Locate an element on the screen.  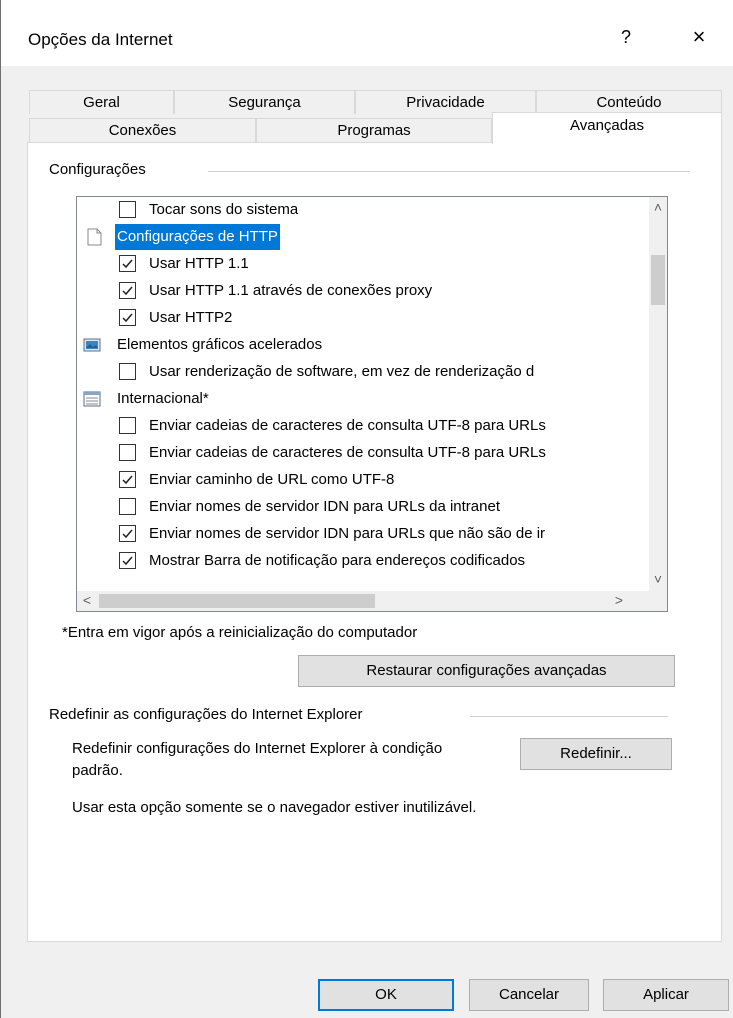
scroll-down-icon: ˅ is located at coordinates (658, 579).